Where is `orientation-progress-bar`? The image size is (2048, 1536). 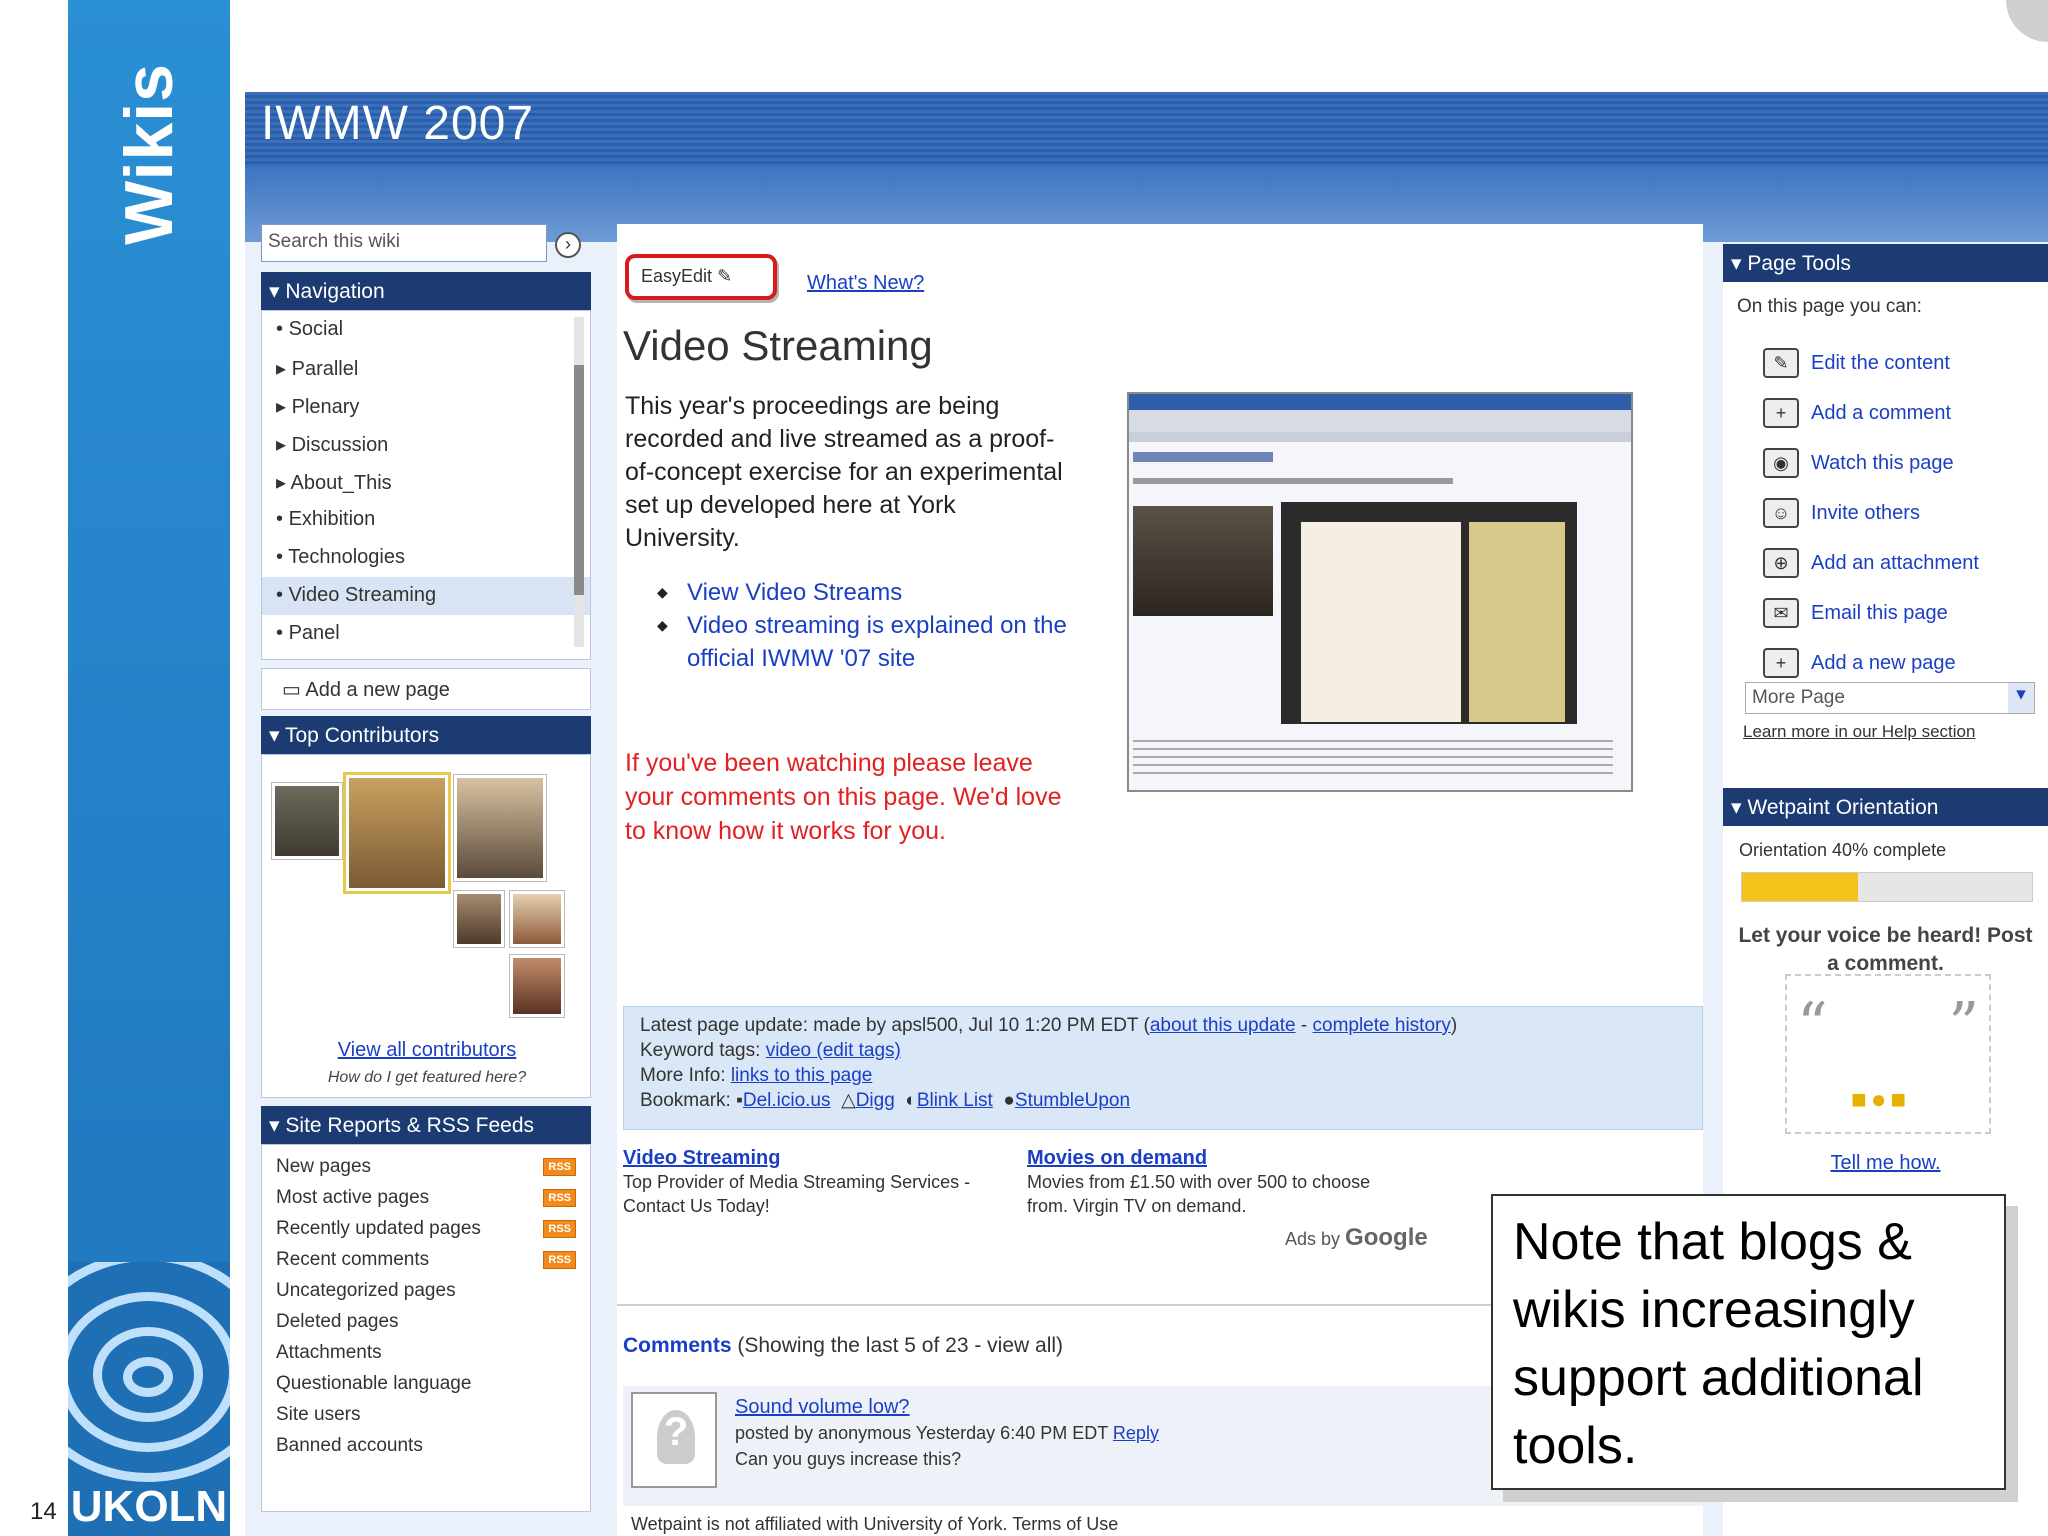
orientation-progress-bar is located at coordinates (1887, 887).